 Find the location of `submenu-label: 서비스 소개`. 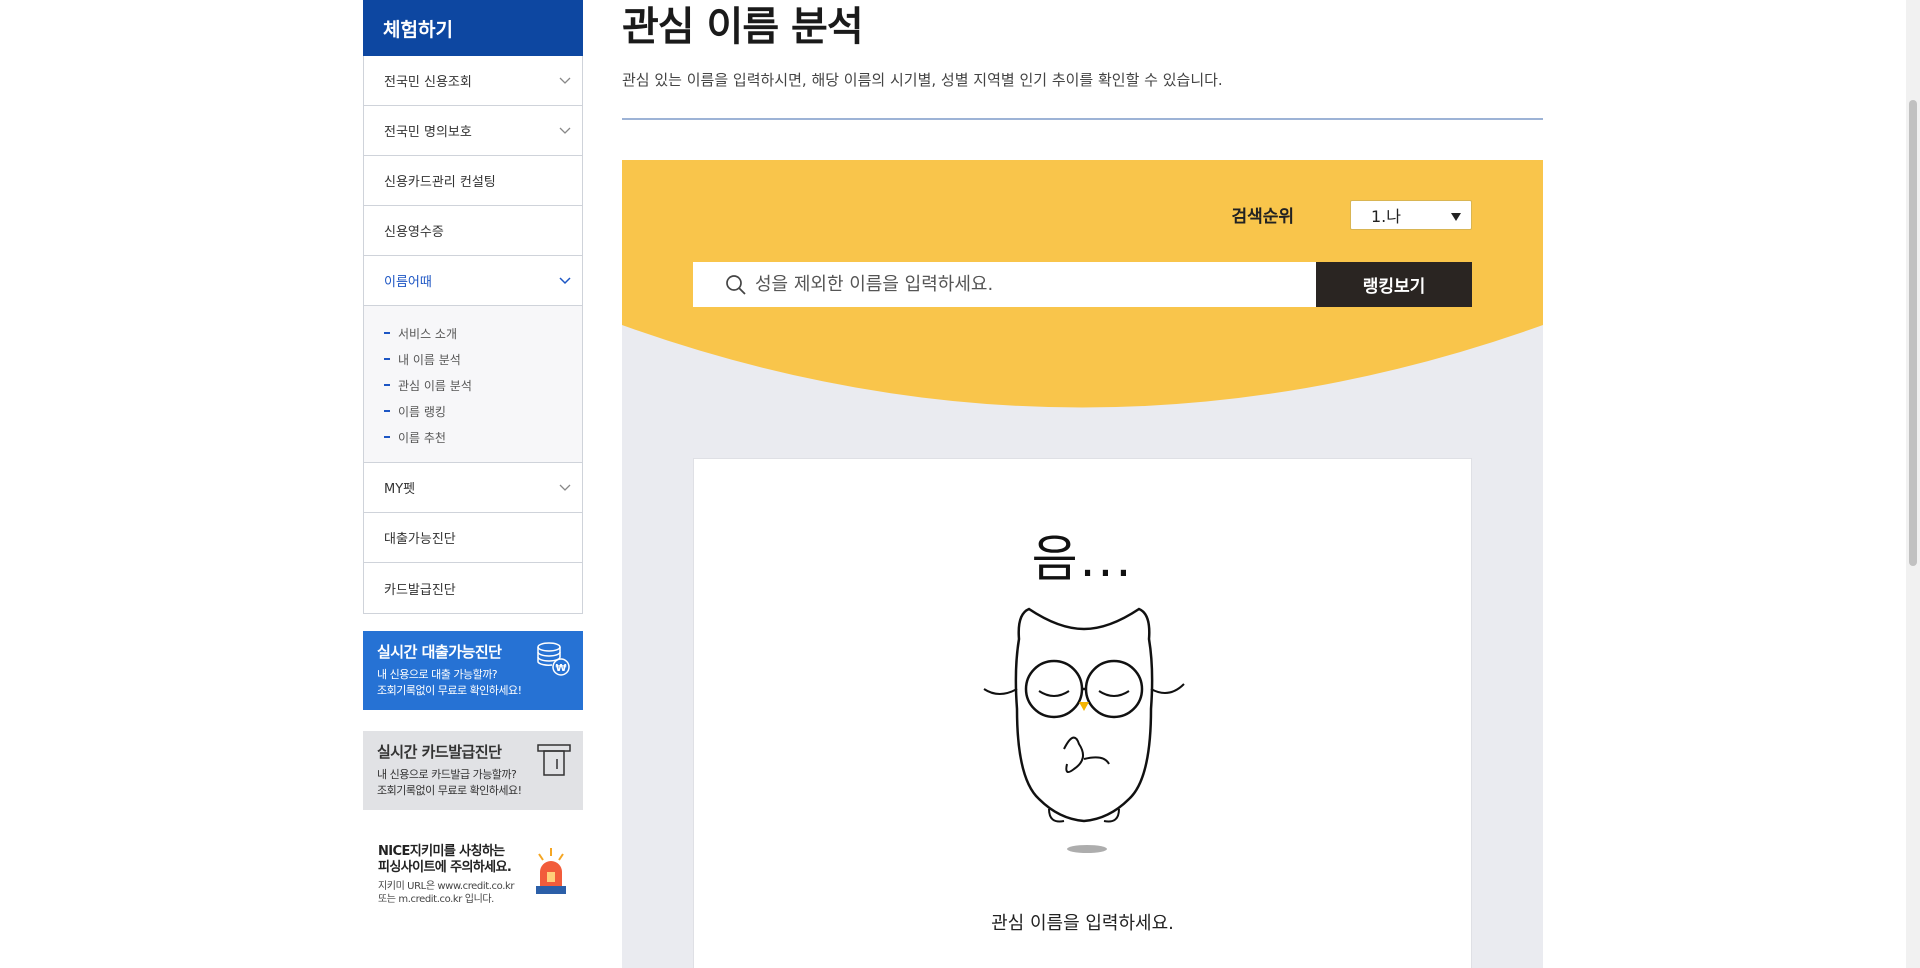

submenu-label: 서비스 소개 is located at coordinates (428, 333).